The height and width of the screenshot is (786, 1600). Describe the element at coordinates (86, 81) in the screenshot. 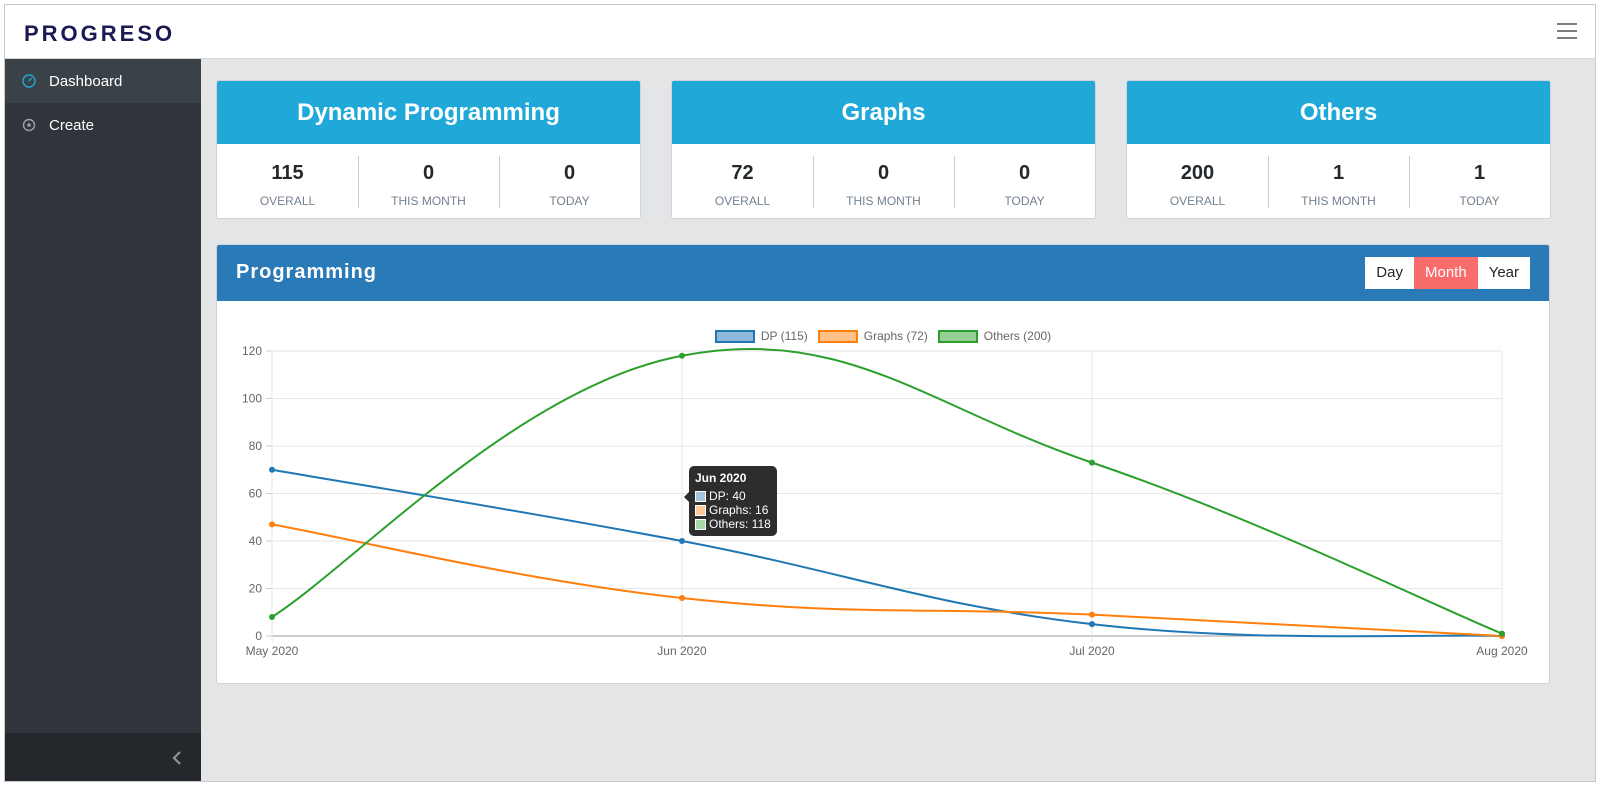

I see `sidebar-item-label: Dashboard` at that location.